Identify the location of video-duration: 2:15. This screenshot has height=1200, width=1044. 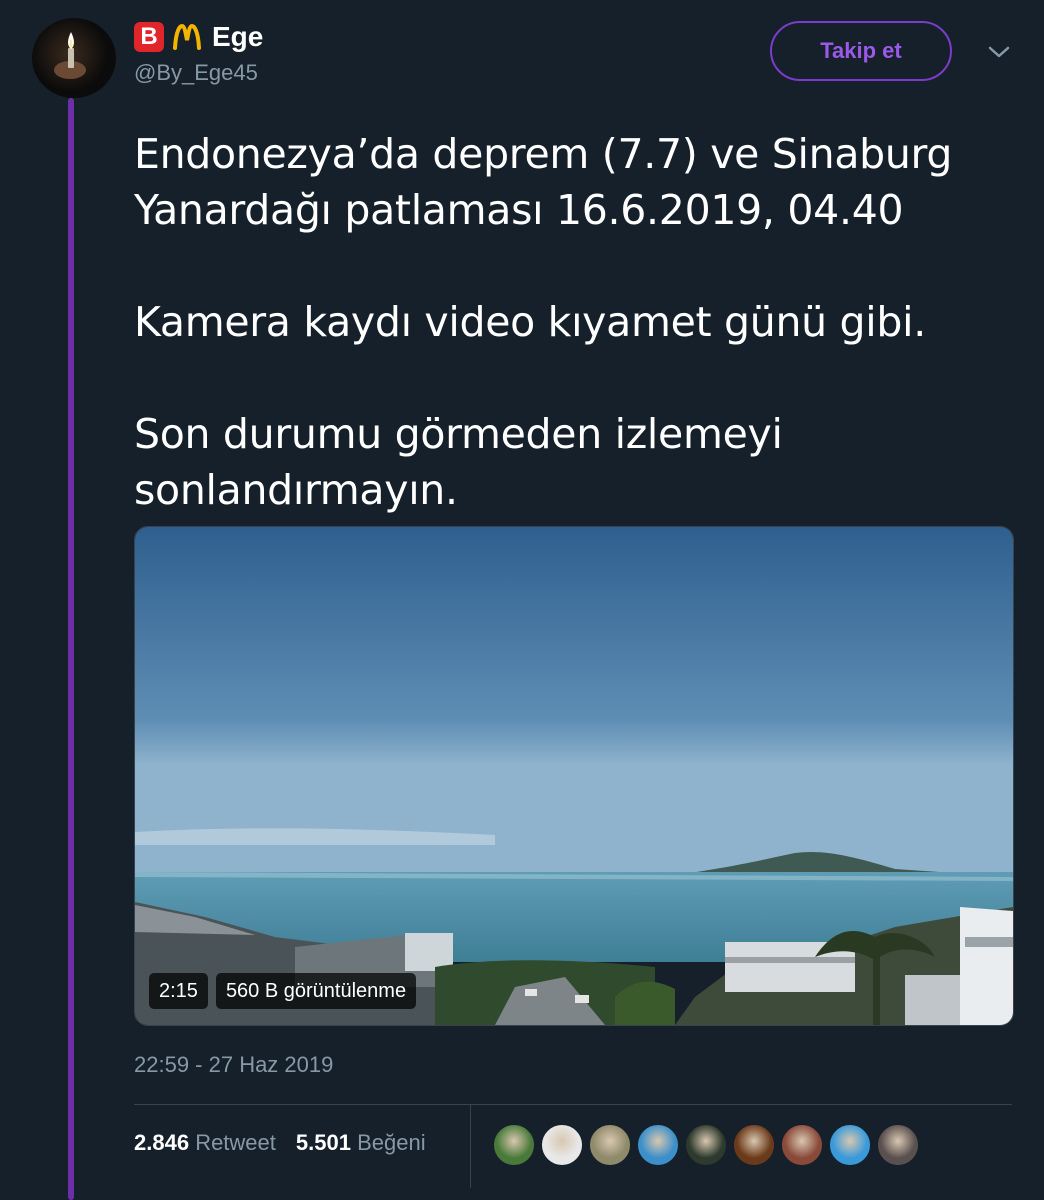
(178, 991).